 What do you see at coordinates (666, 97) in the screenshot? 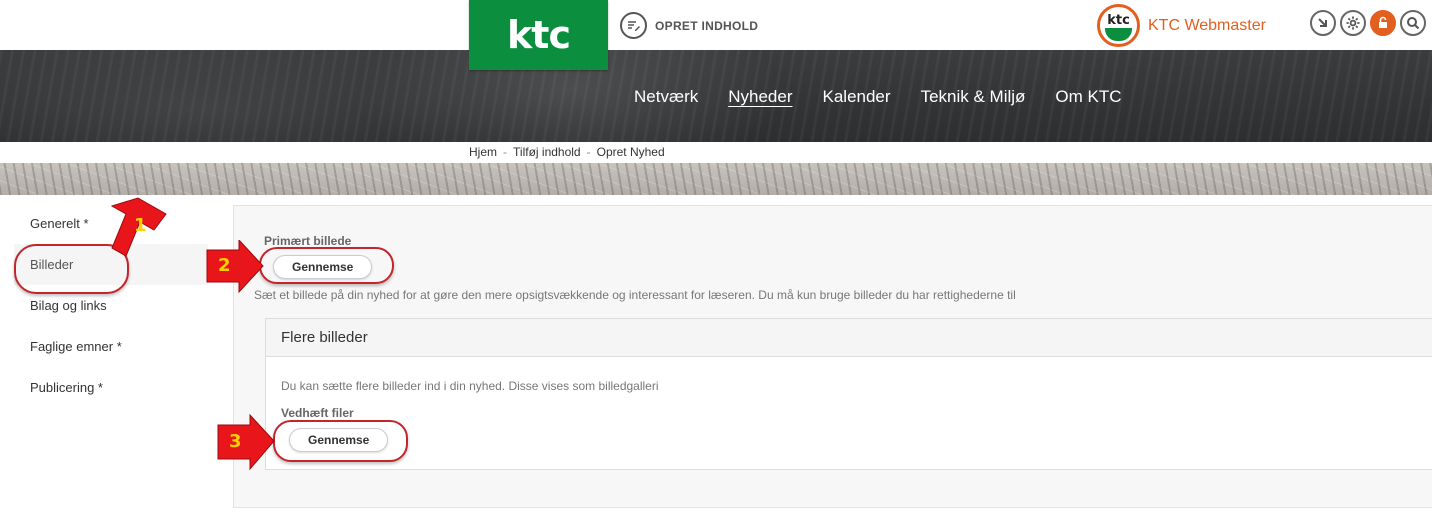
I see `nav-item-netvaerk: Netværk` at bounding box center [666, 97].